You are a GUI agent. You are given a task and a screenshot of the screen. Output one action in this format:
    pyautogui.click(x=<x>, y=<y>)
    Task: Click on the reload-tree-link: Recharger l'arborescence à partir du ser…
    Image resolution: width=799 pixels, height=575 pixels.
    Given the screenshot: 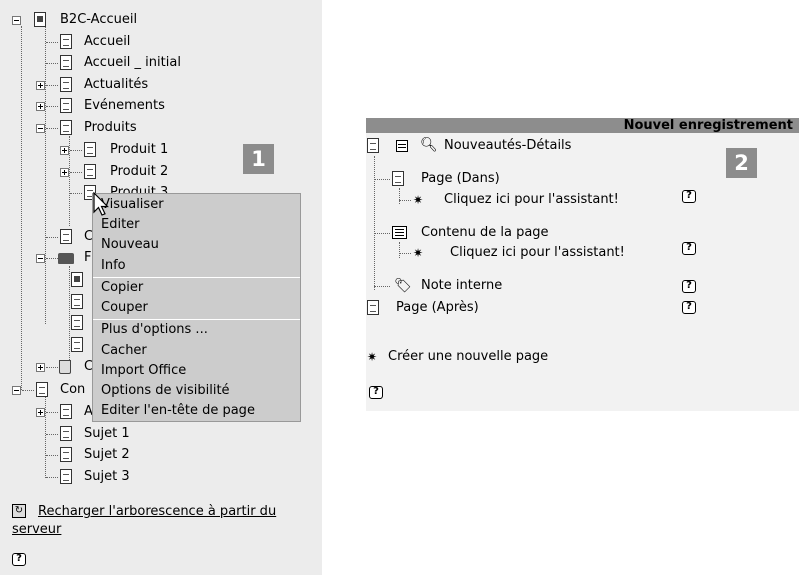 What is the action you would take?
    pyautogui.click(x=165, y=521)
    